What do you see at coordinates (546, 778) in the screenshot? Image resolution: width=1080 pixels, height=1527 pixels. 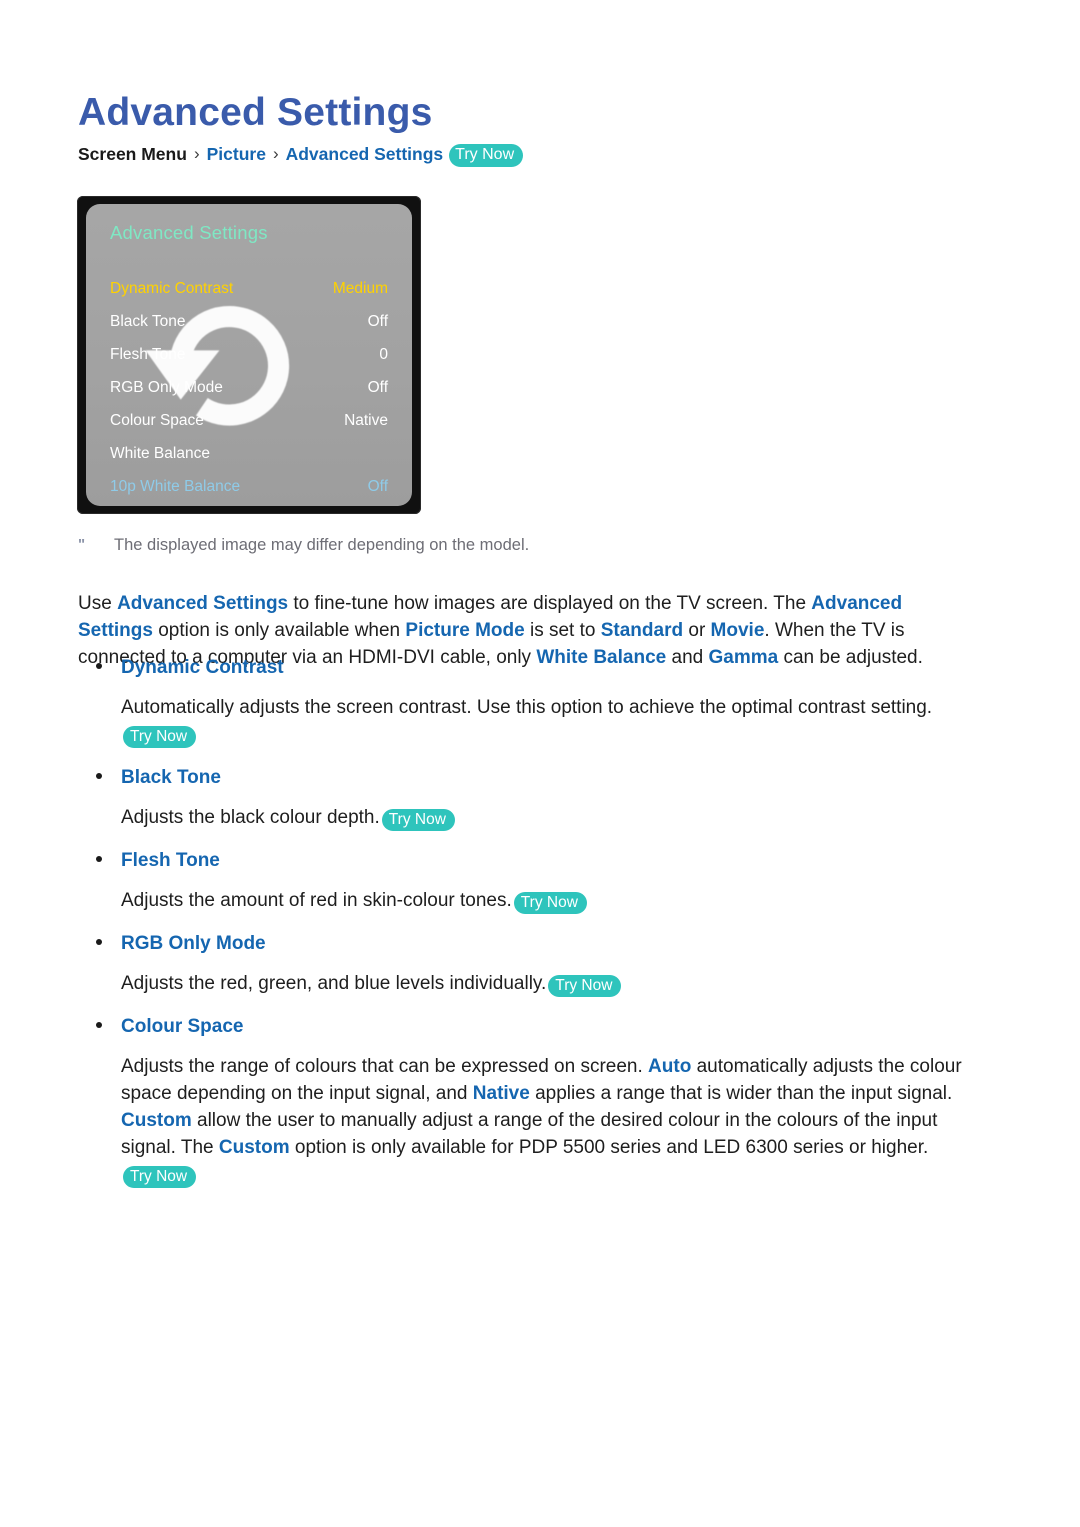 I see `section-heading: Black Tone` at bounding box center [546, 778].